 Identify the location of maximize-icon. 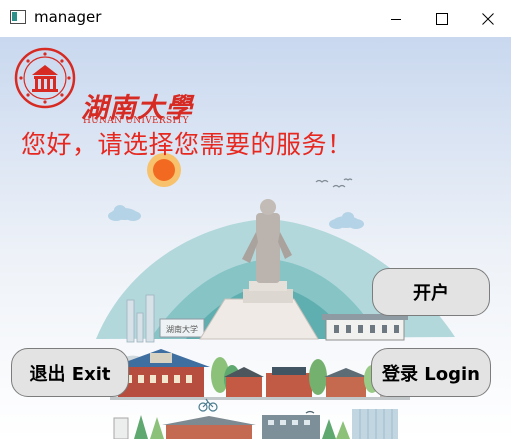
(442, 18).